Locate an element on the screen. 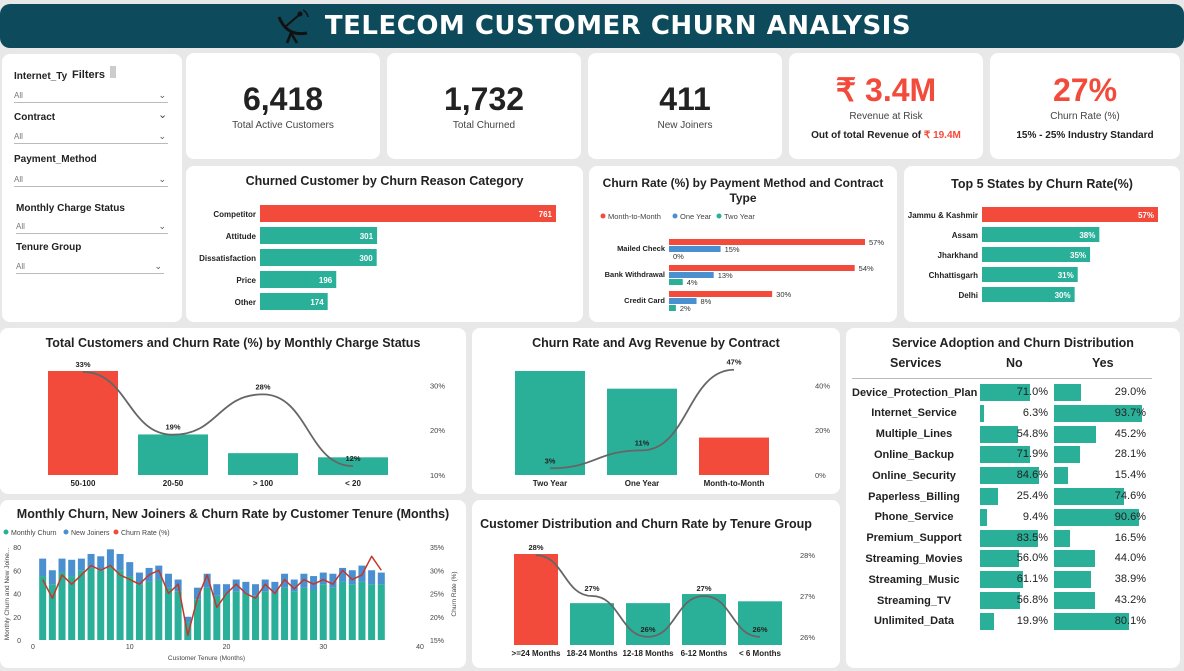 The image size is (1184, 671). category-label: Other is located at coordinates (245, 302).